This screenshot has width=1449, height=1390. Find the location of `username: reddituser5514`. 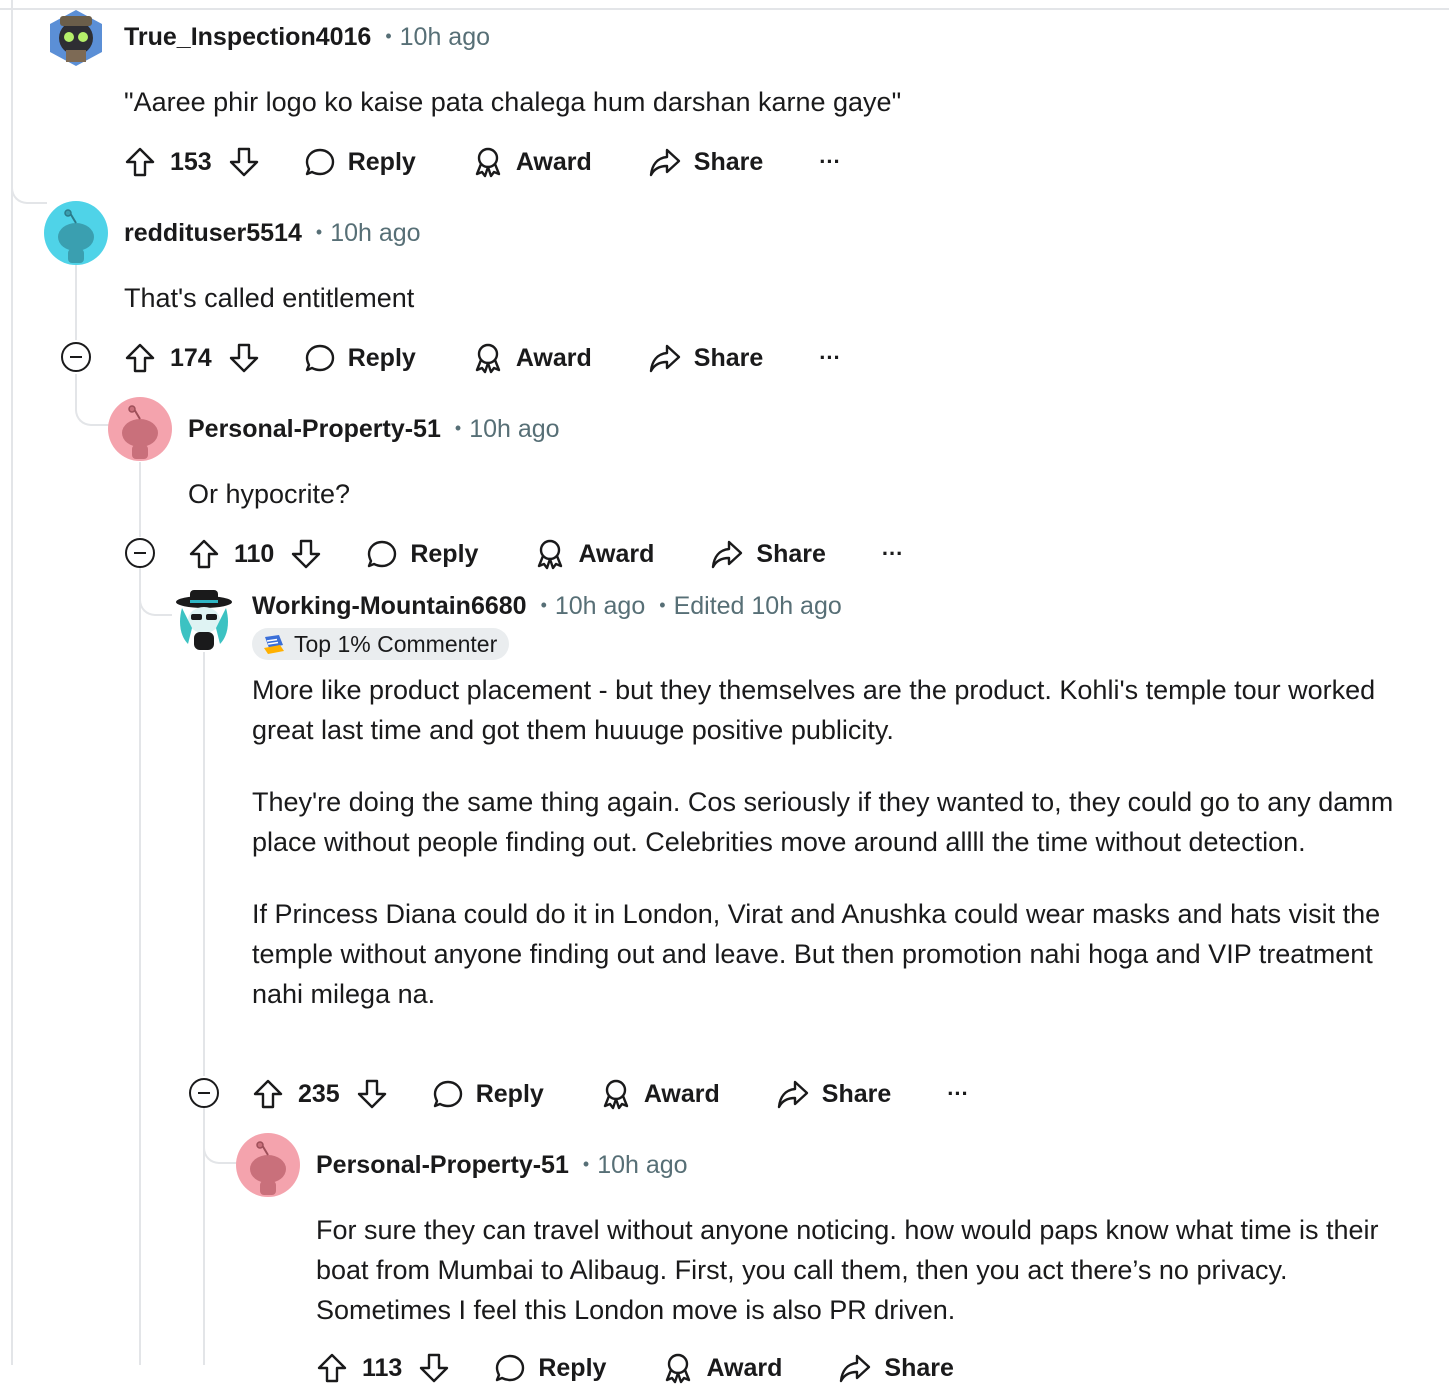

username: reddituser5514 is located at coordinates (213, 233).